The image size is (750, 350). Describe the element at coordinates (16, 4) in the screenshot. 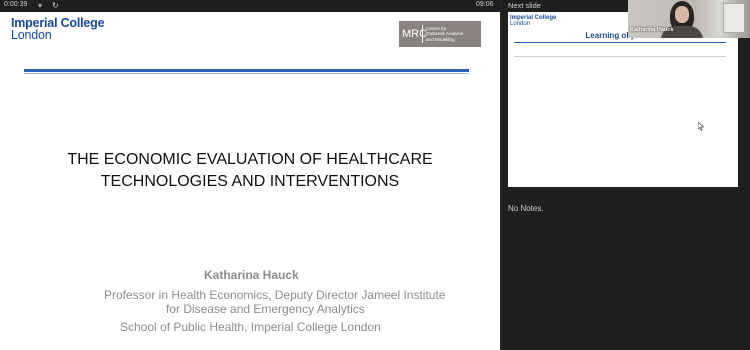

I see `elapsed-timer: 0:00:39` at that location.